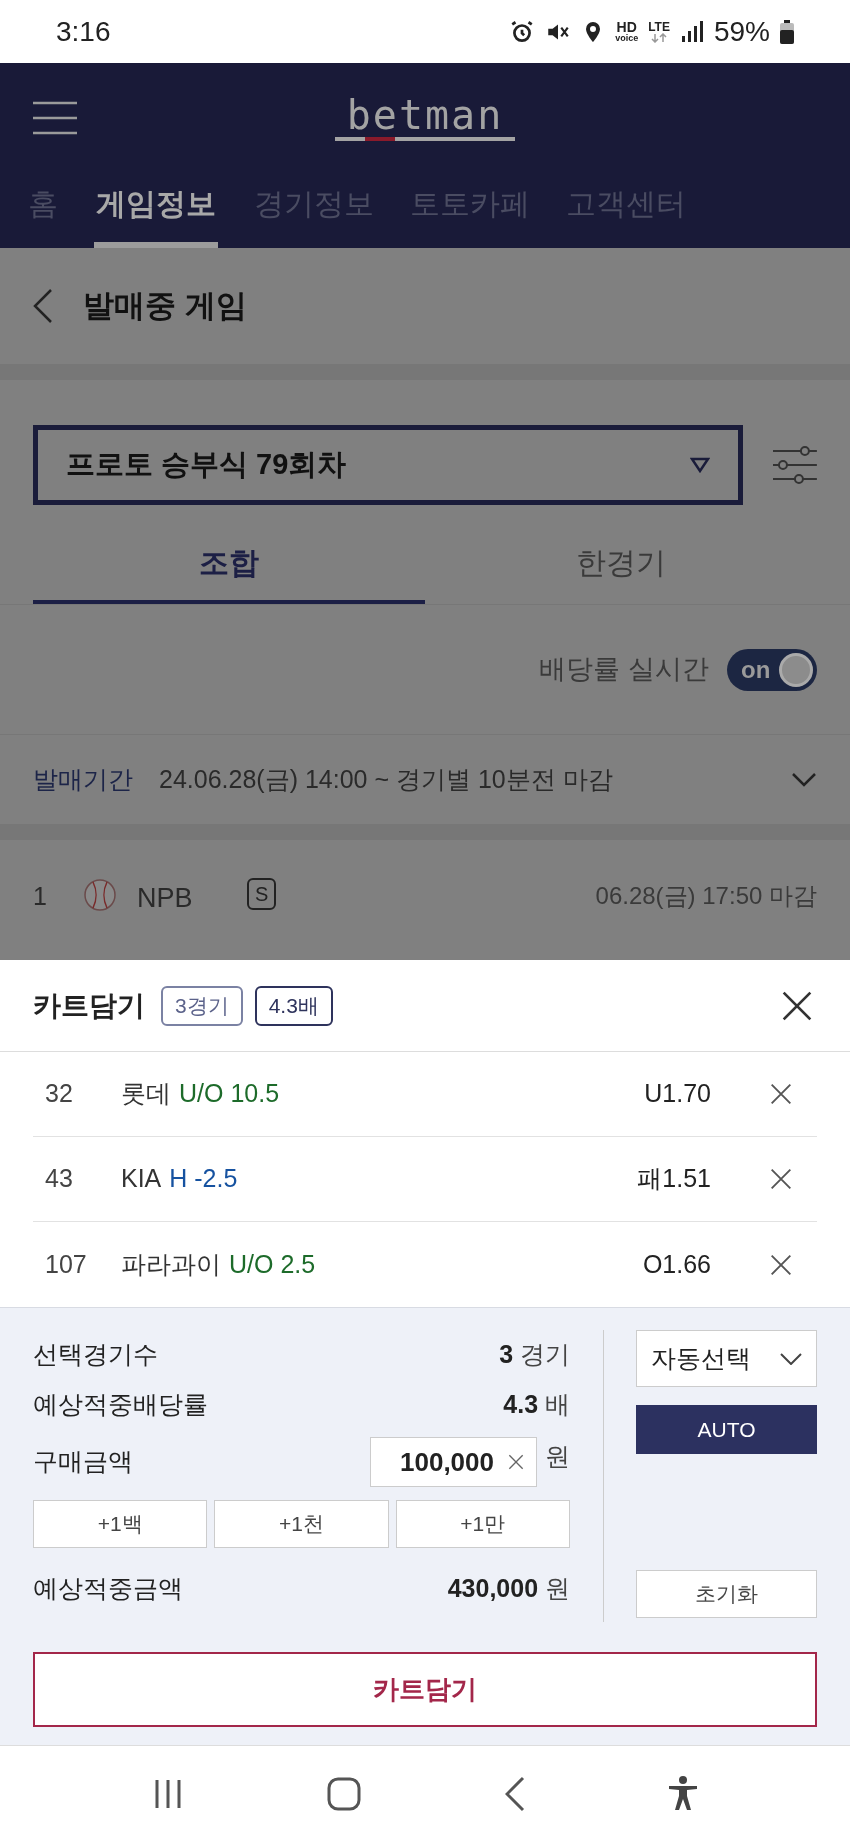 The image size is (850, 1842). Describe the element at coordinates (100, 895) in the screenshot. I see `baseball-icon` at that location.